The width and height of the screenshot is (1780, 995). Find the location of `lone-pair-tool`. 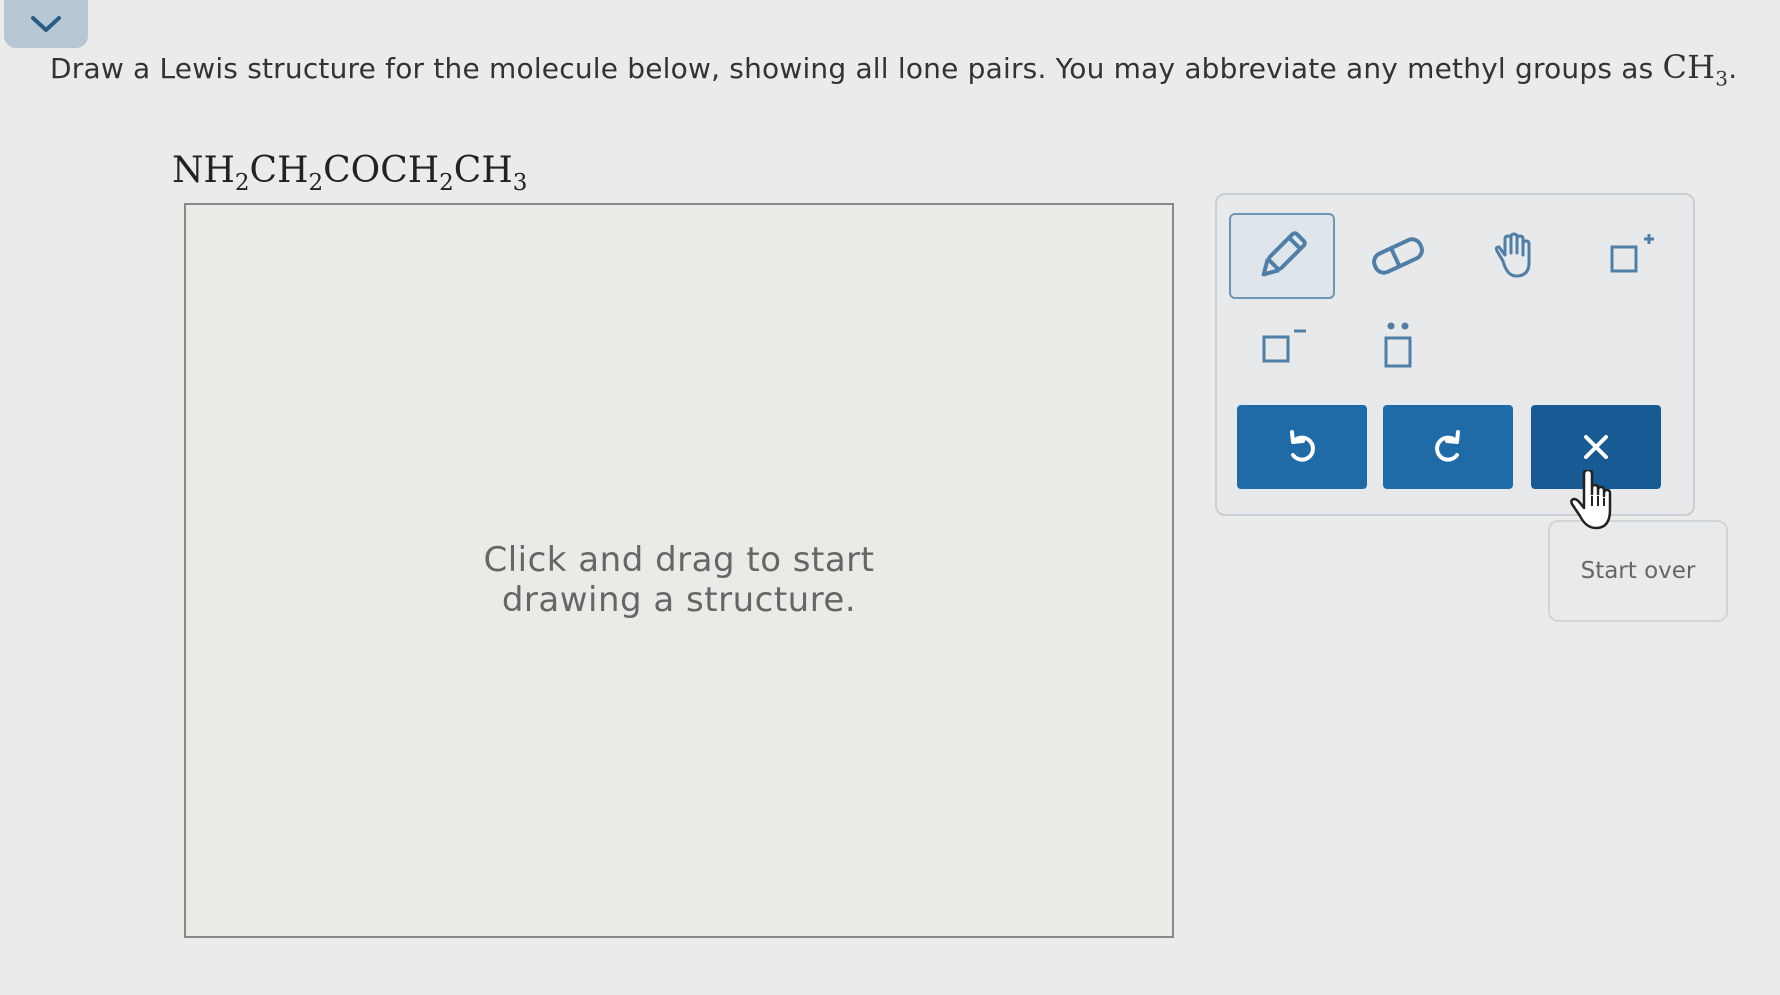

lone-pair-tool is located at coordinates (1398, 346).